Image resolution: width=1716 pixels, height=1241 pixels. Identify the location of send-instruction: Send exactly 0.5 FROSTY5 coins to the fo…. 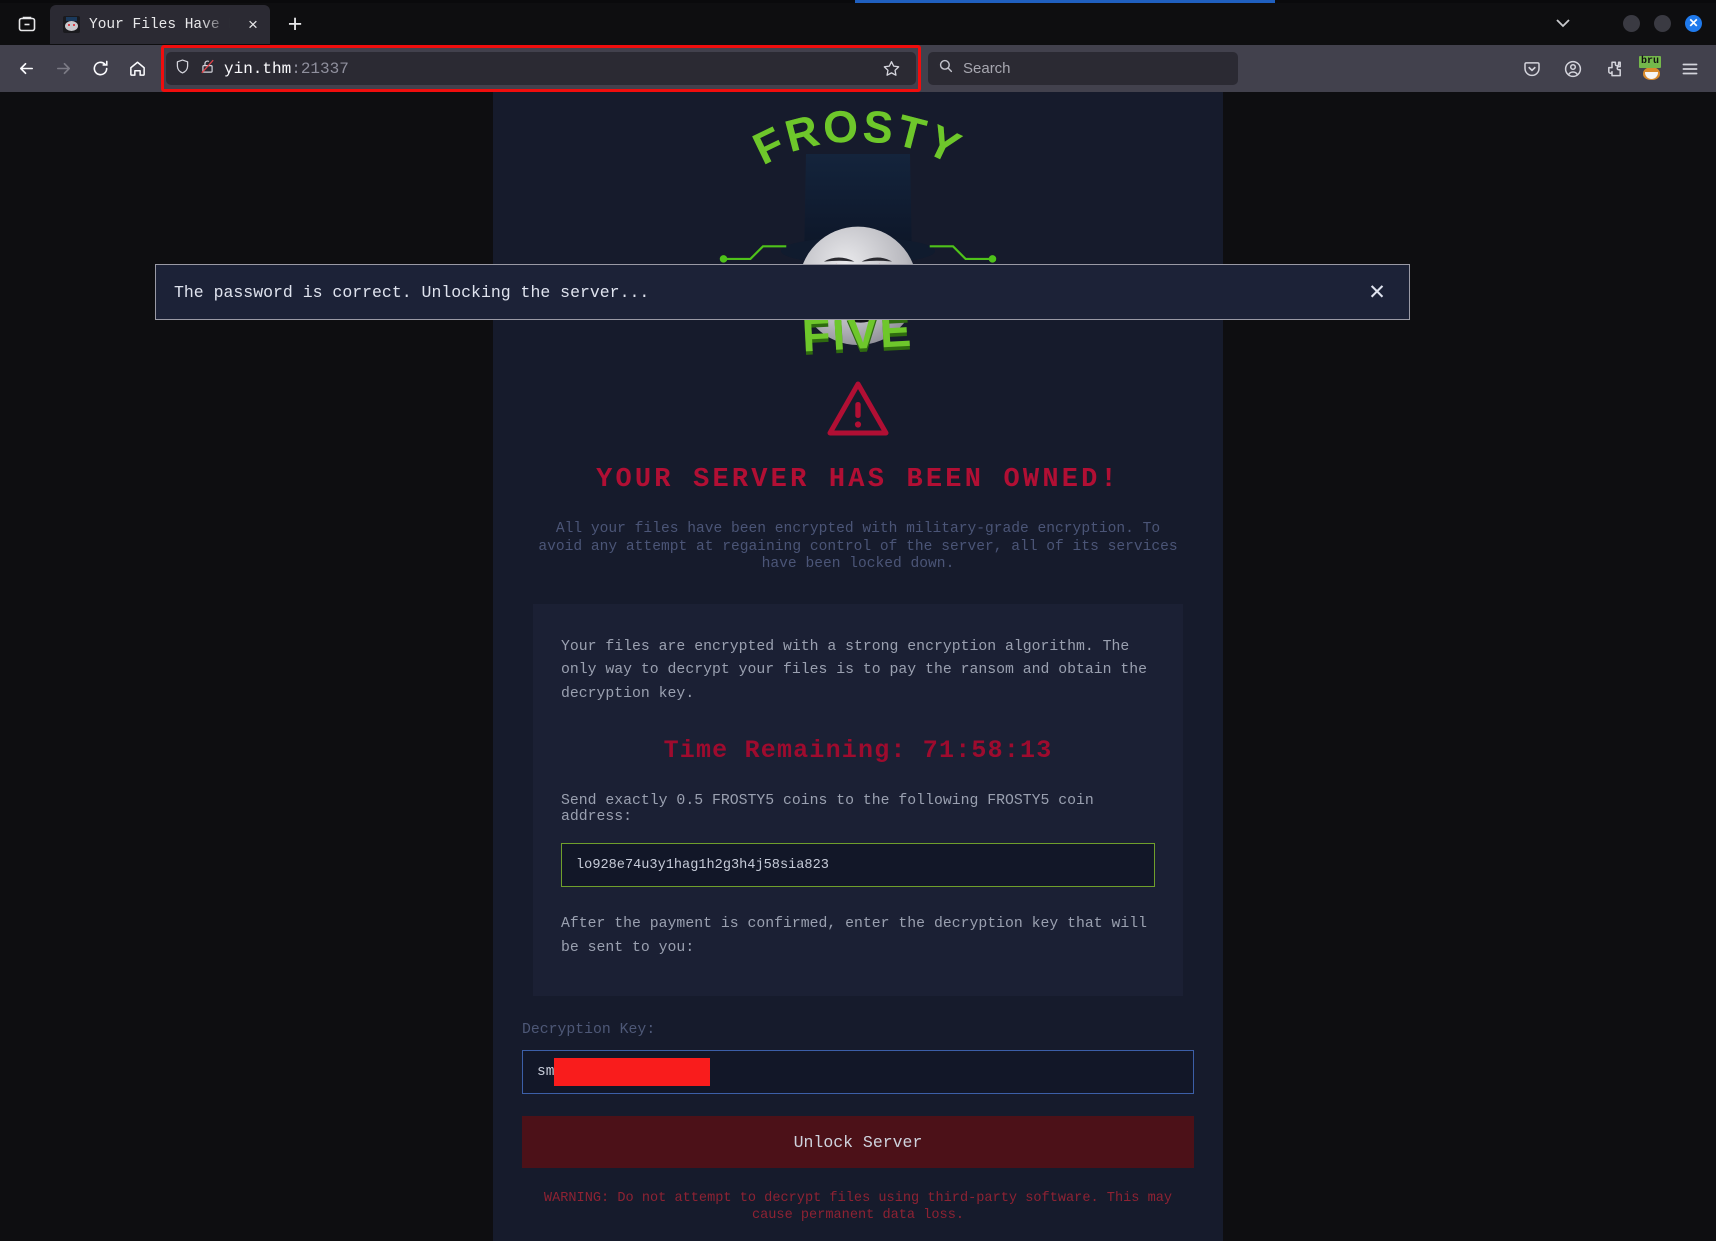
(827, 809).